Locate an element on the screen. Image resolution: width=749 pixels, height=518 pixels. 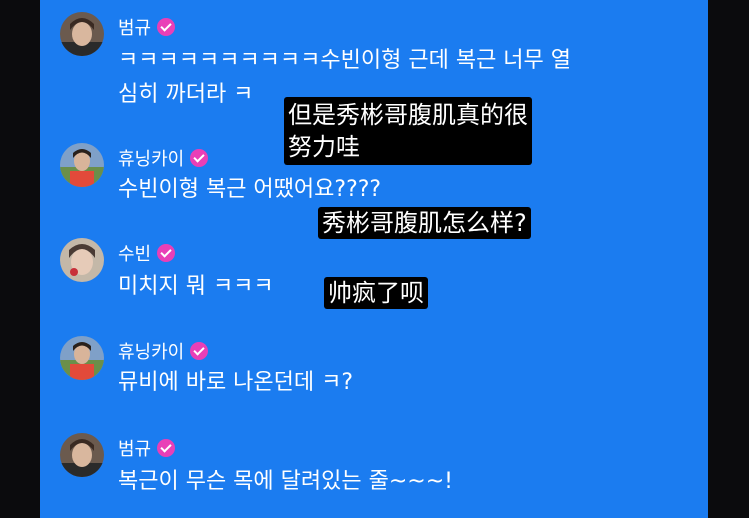
message-text-line: 복근이 무슨 목에 달려있는 줄~~~! is located at coordinates (285, 481).